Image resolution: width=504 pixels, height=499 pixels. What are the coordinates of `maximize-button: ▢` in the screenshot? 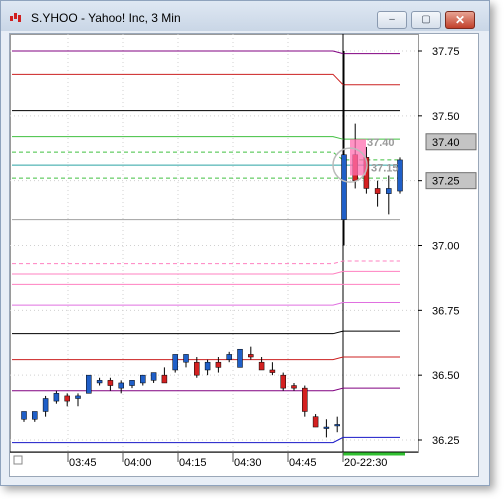 It's located at (426, 20).